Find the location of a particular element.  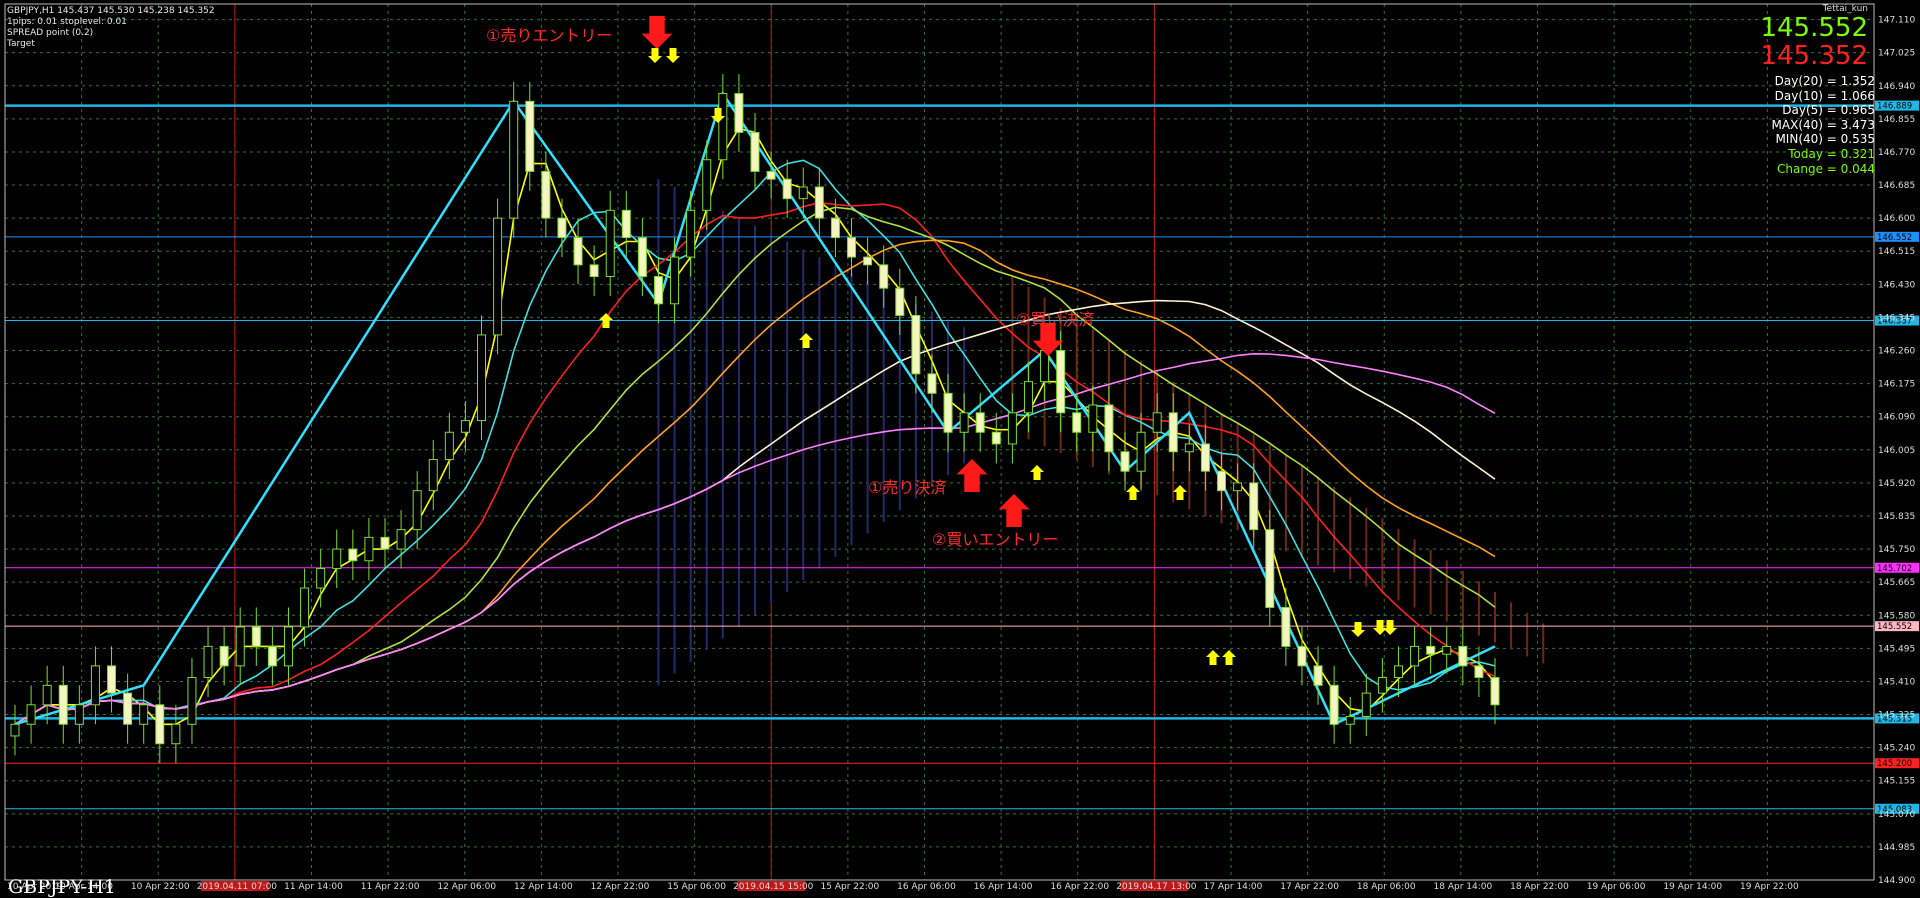

annotation-sell-exit: ①売り決済 is located at coordinates (907, 487).